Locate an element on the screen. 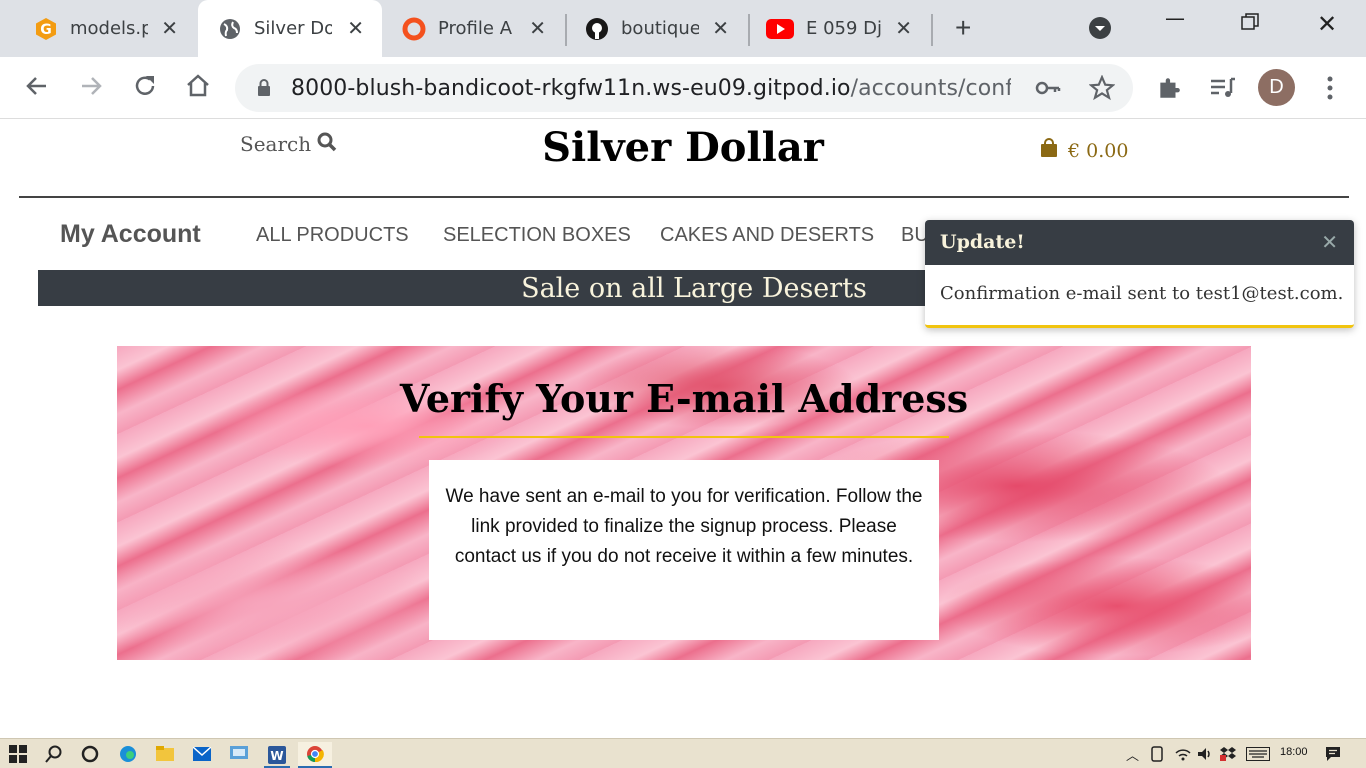 The image size is (1366, 768). file-explorer-icon is located at coordinates (165, 754).